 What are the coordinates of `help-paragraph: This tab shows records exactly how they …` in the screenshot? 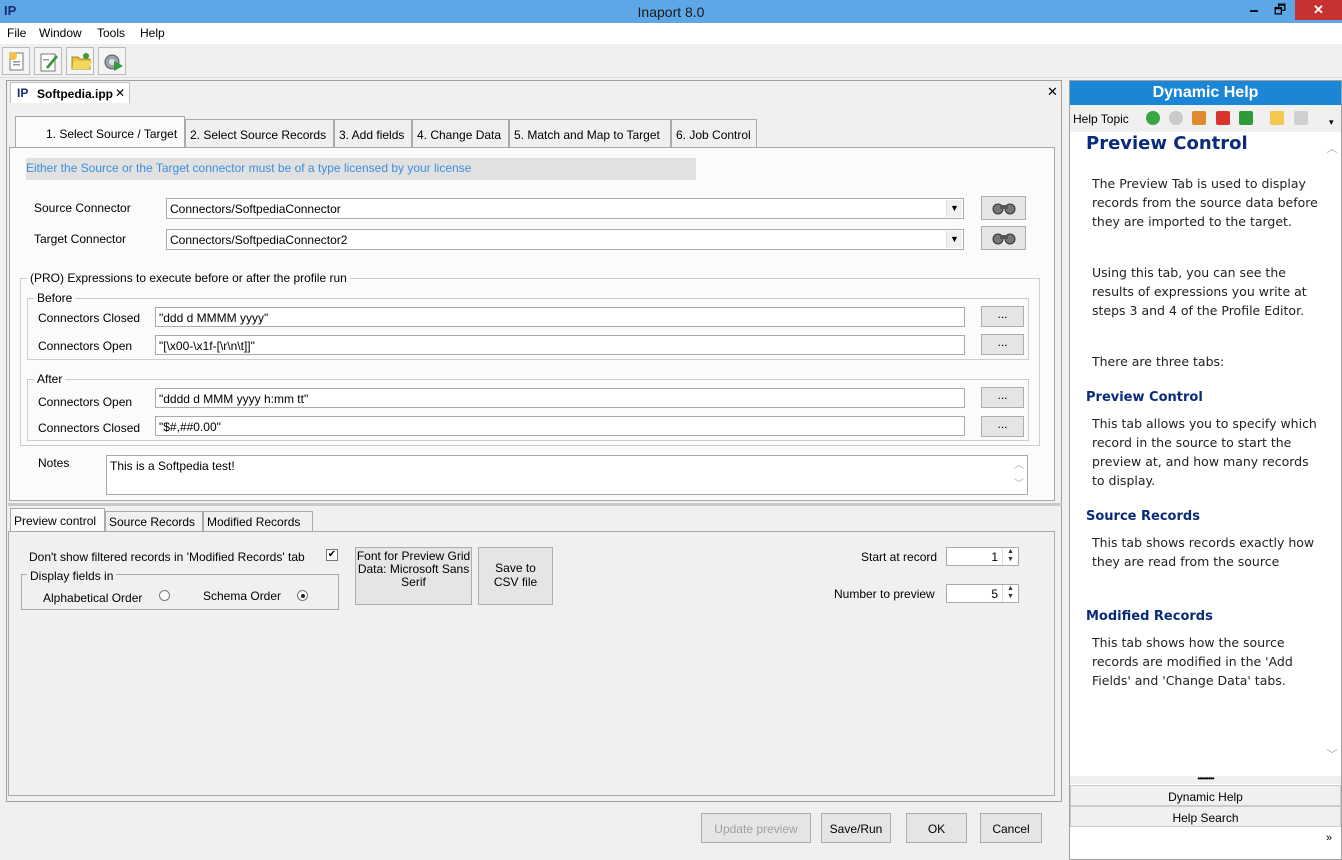 It's located at (1203, 552).